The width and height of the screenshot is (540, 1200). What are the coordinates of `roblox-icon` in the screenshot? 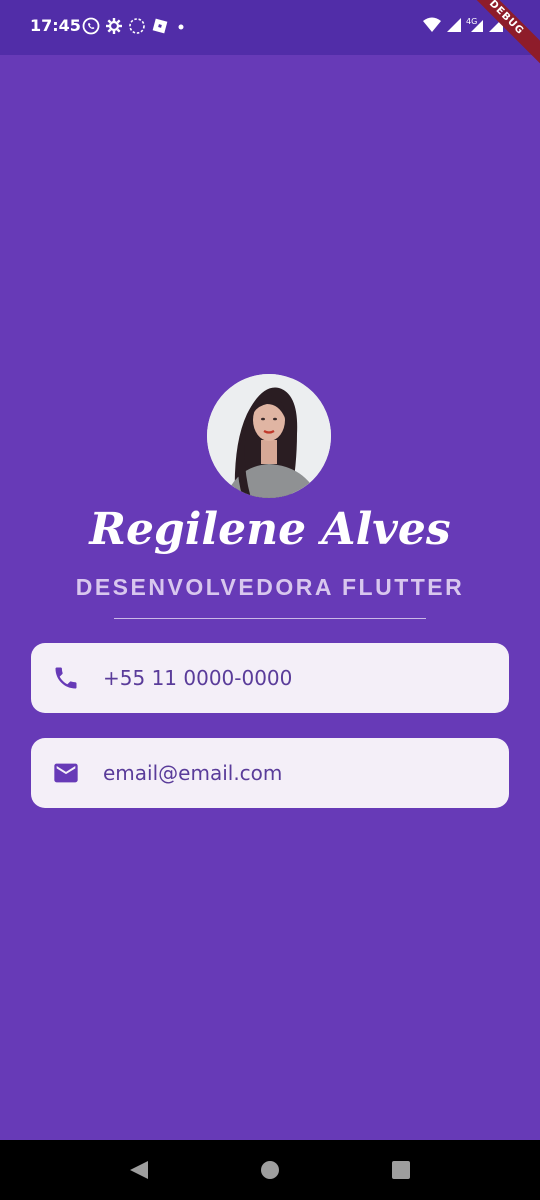 It's located at (160, 26).